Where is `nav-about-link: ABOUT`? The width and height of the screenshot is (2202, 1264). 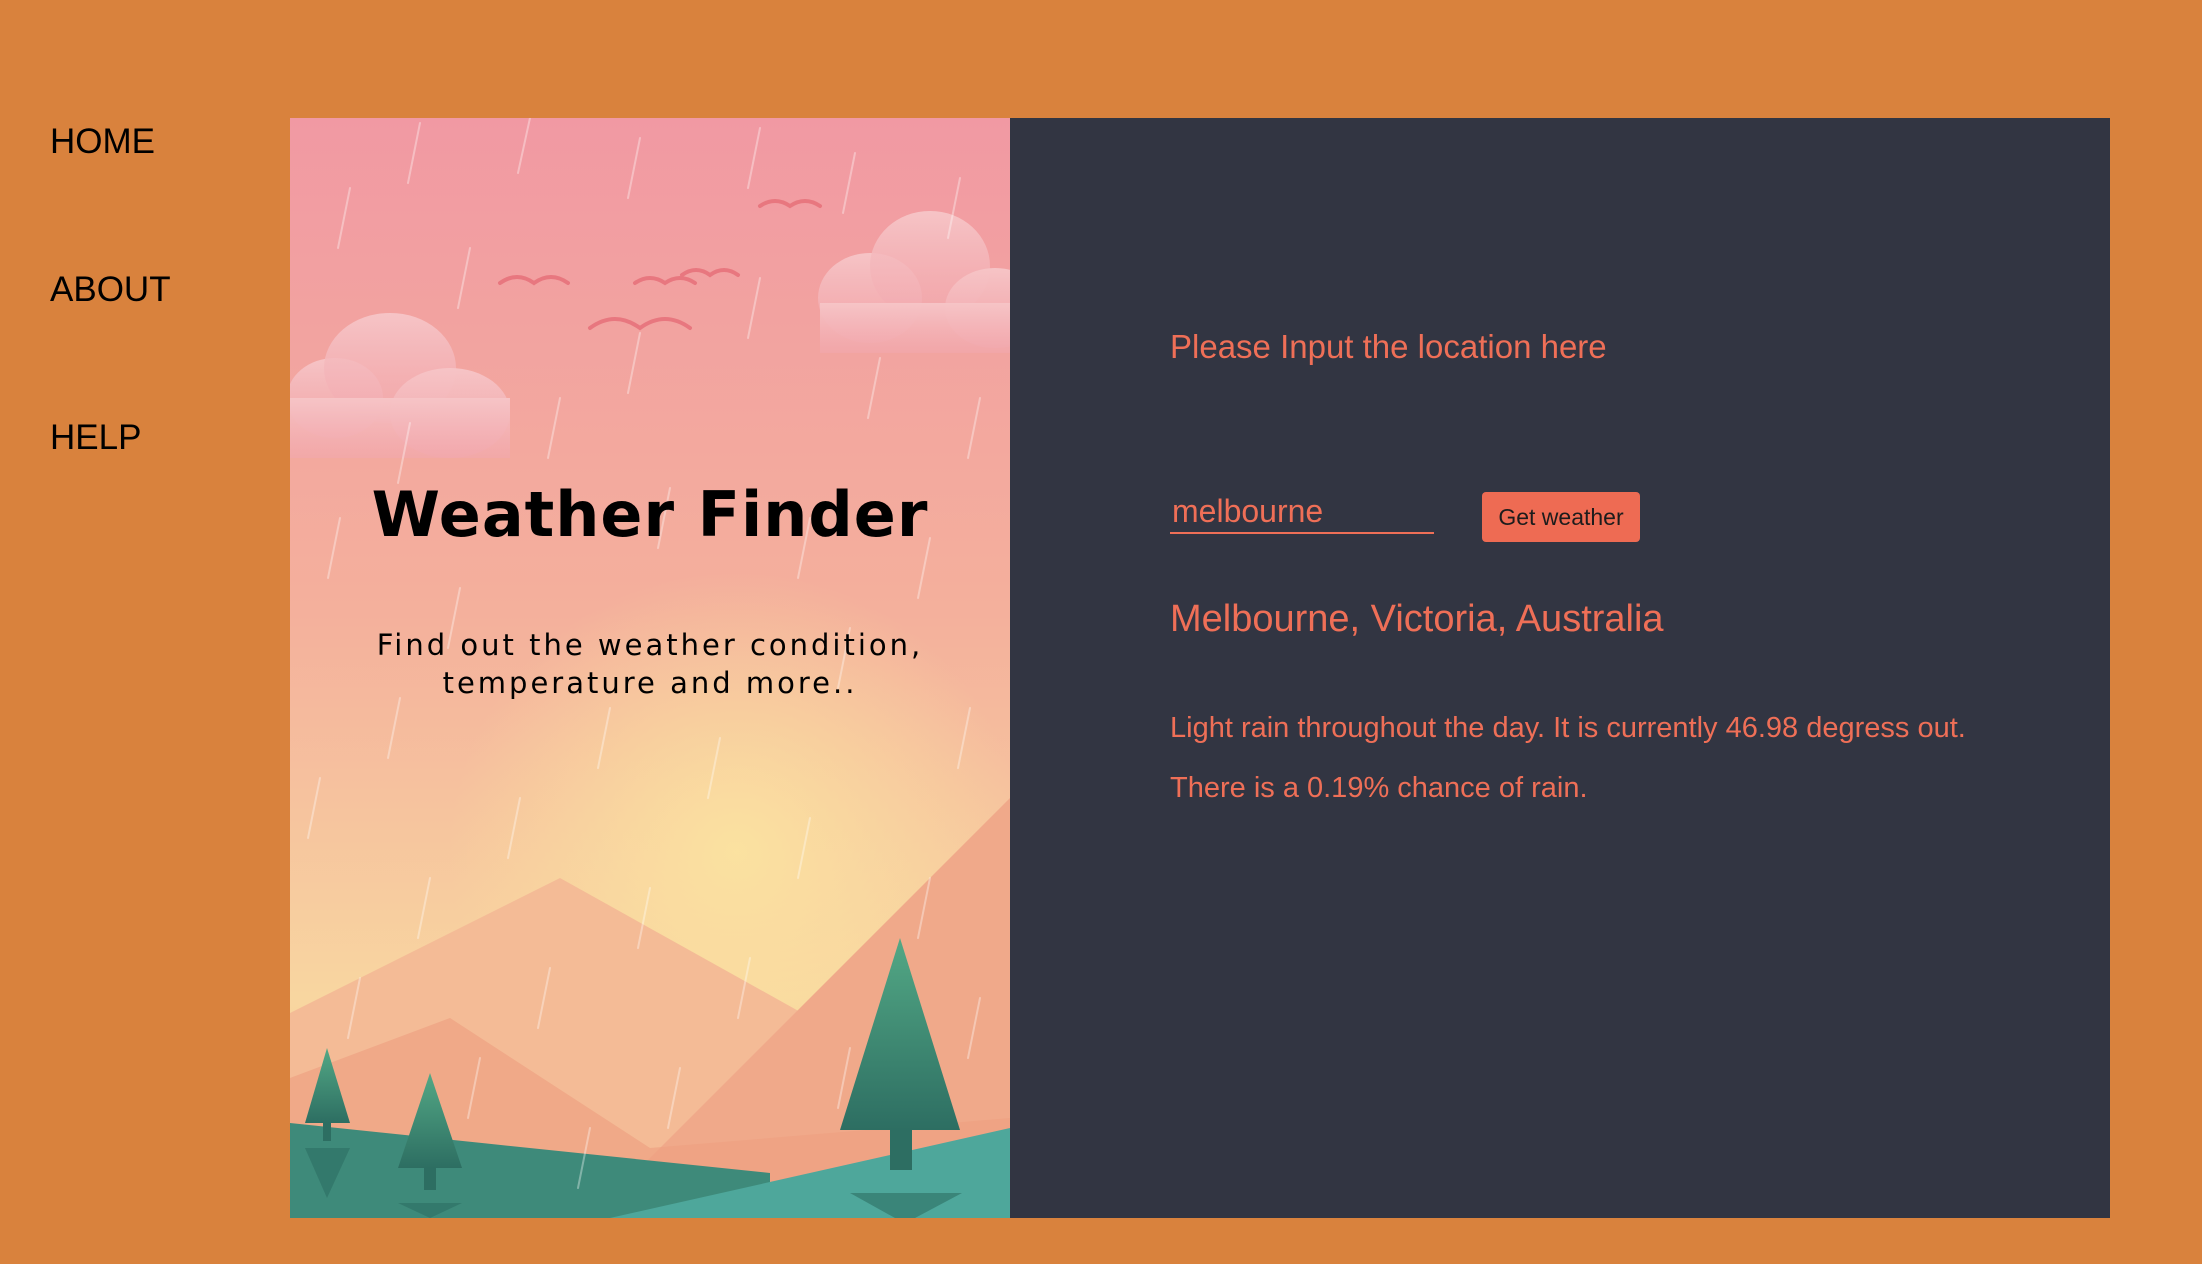
nav-about-link: ABOUT is located at coordinates (110, 290).